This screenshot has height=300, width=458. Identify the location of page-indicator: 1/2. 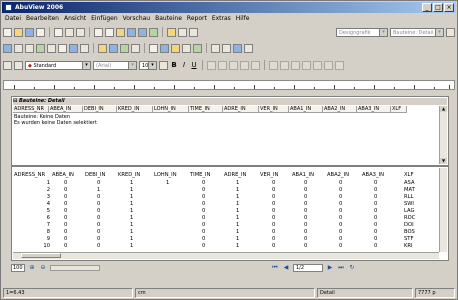
(308, 268).